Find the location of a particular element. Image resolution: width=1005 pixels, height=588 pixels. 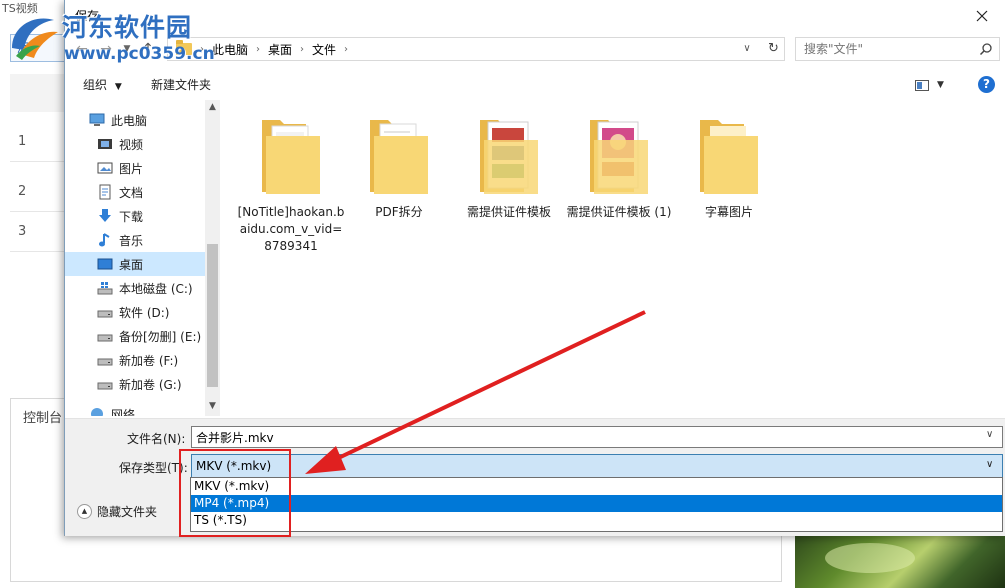

scroll-up-button: ▲ is located at coordinates (212, 107).